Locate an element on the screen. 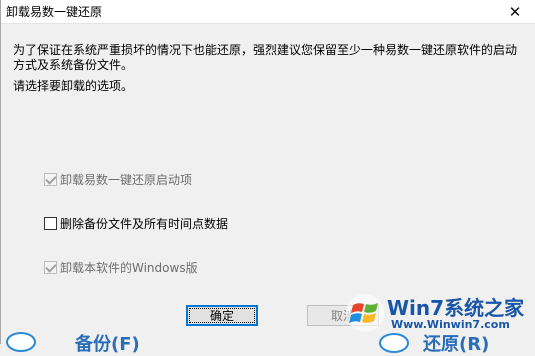 The image size is (535, 356). uninstall-boot-entry-checkbox is located at coordinates (50, 179).